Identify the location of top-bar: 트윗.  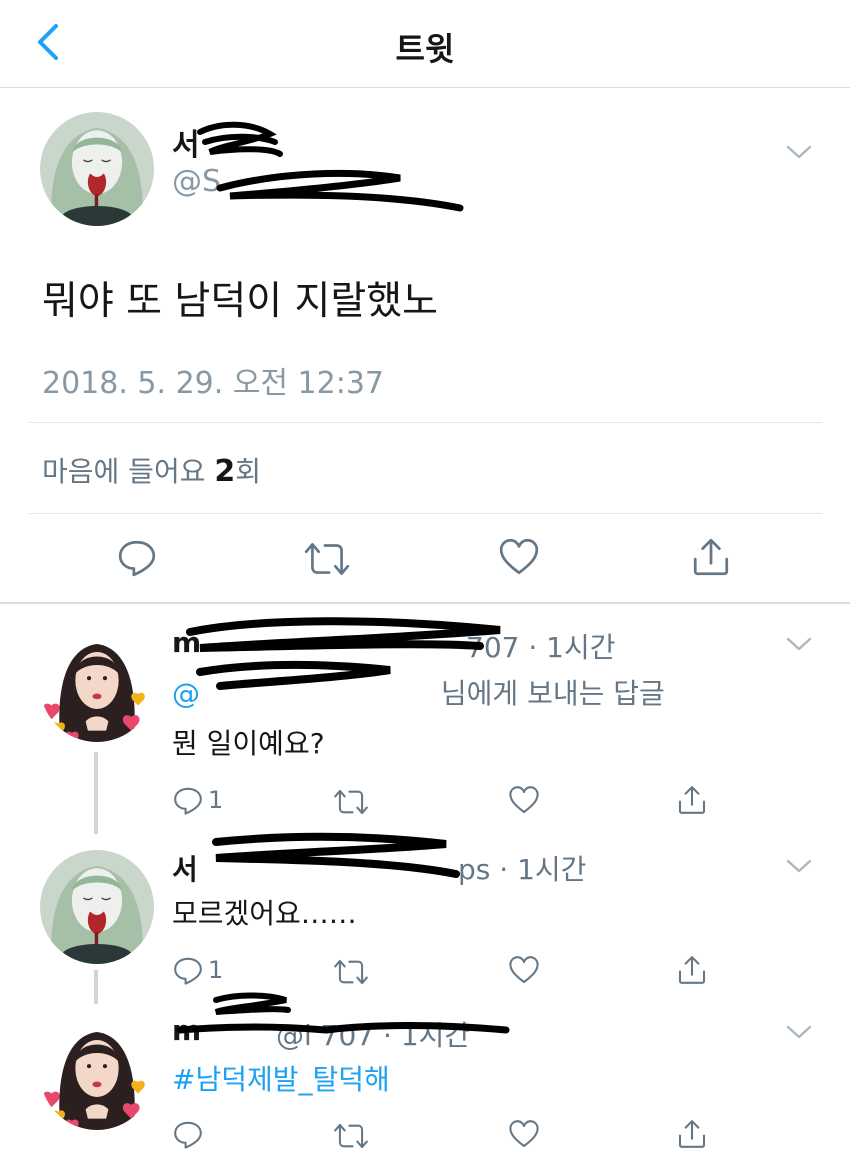
(425, 44).